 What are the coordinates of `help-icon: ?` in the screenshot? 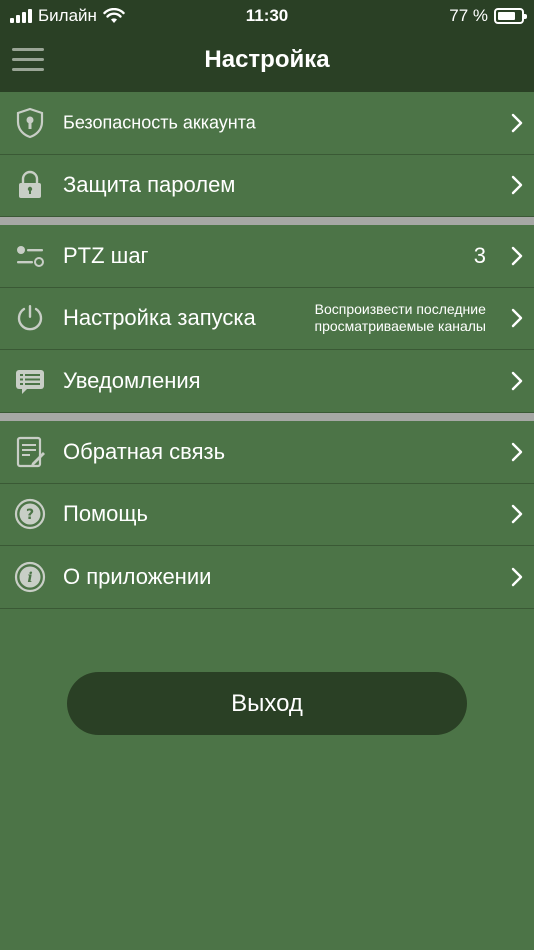 It's located at (30, 514).